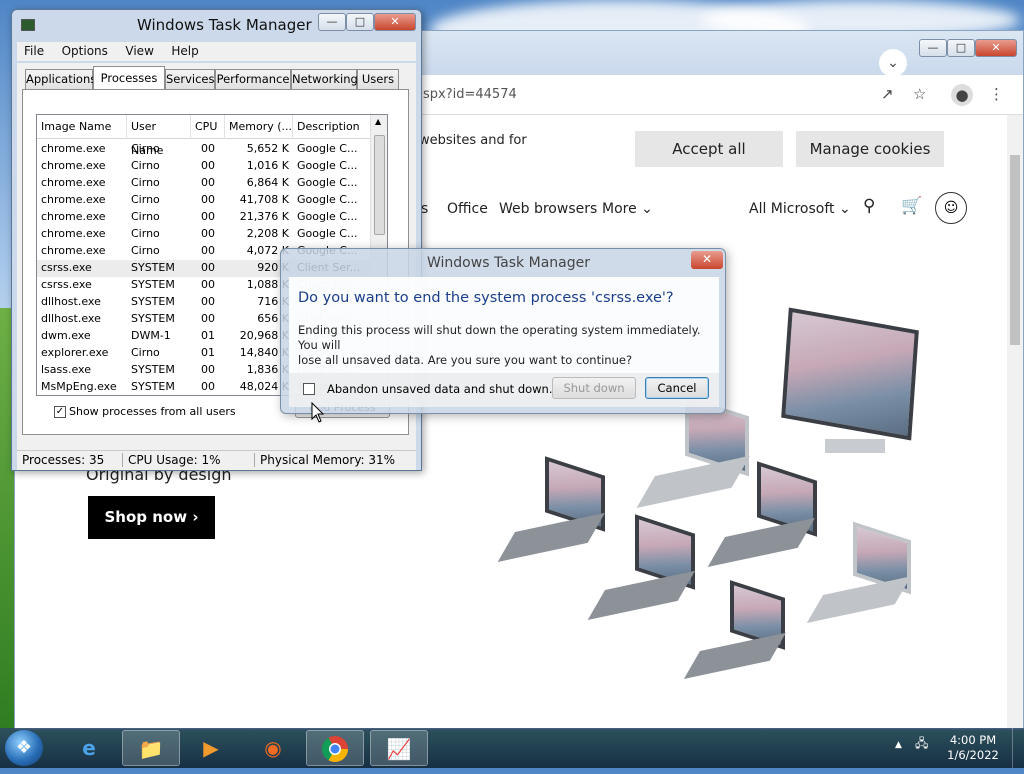 The width and height of the screenshot is (1024, 774). What do you see at coordinates (647, 209) in the screenshot?
I see `chevron-down-icon: ⌄` at bounding box center [647, 209].